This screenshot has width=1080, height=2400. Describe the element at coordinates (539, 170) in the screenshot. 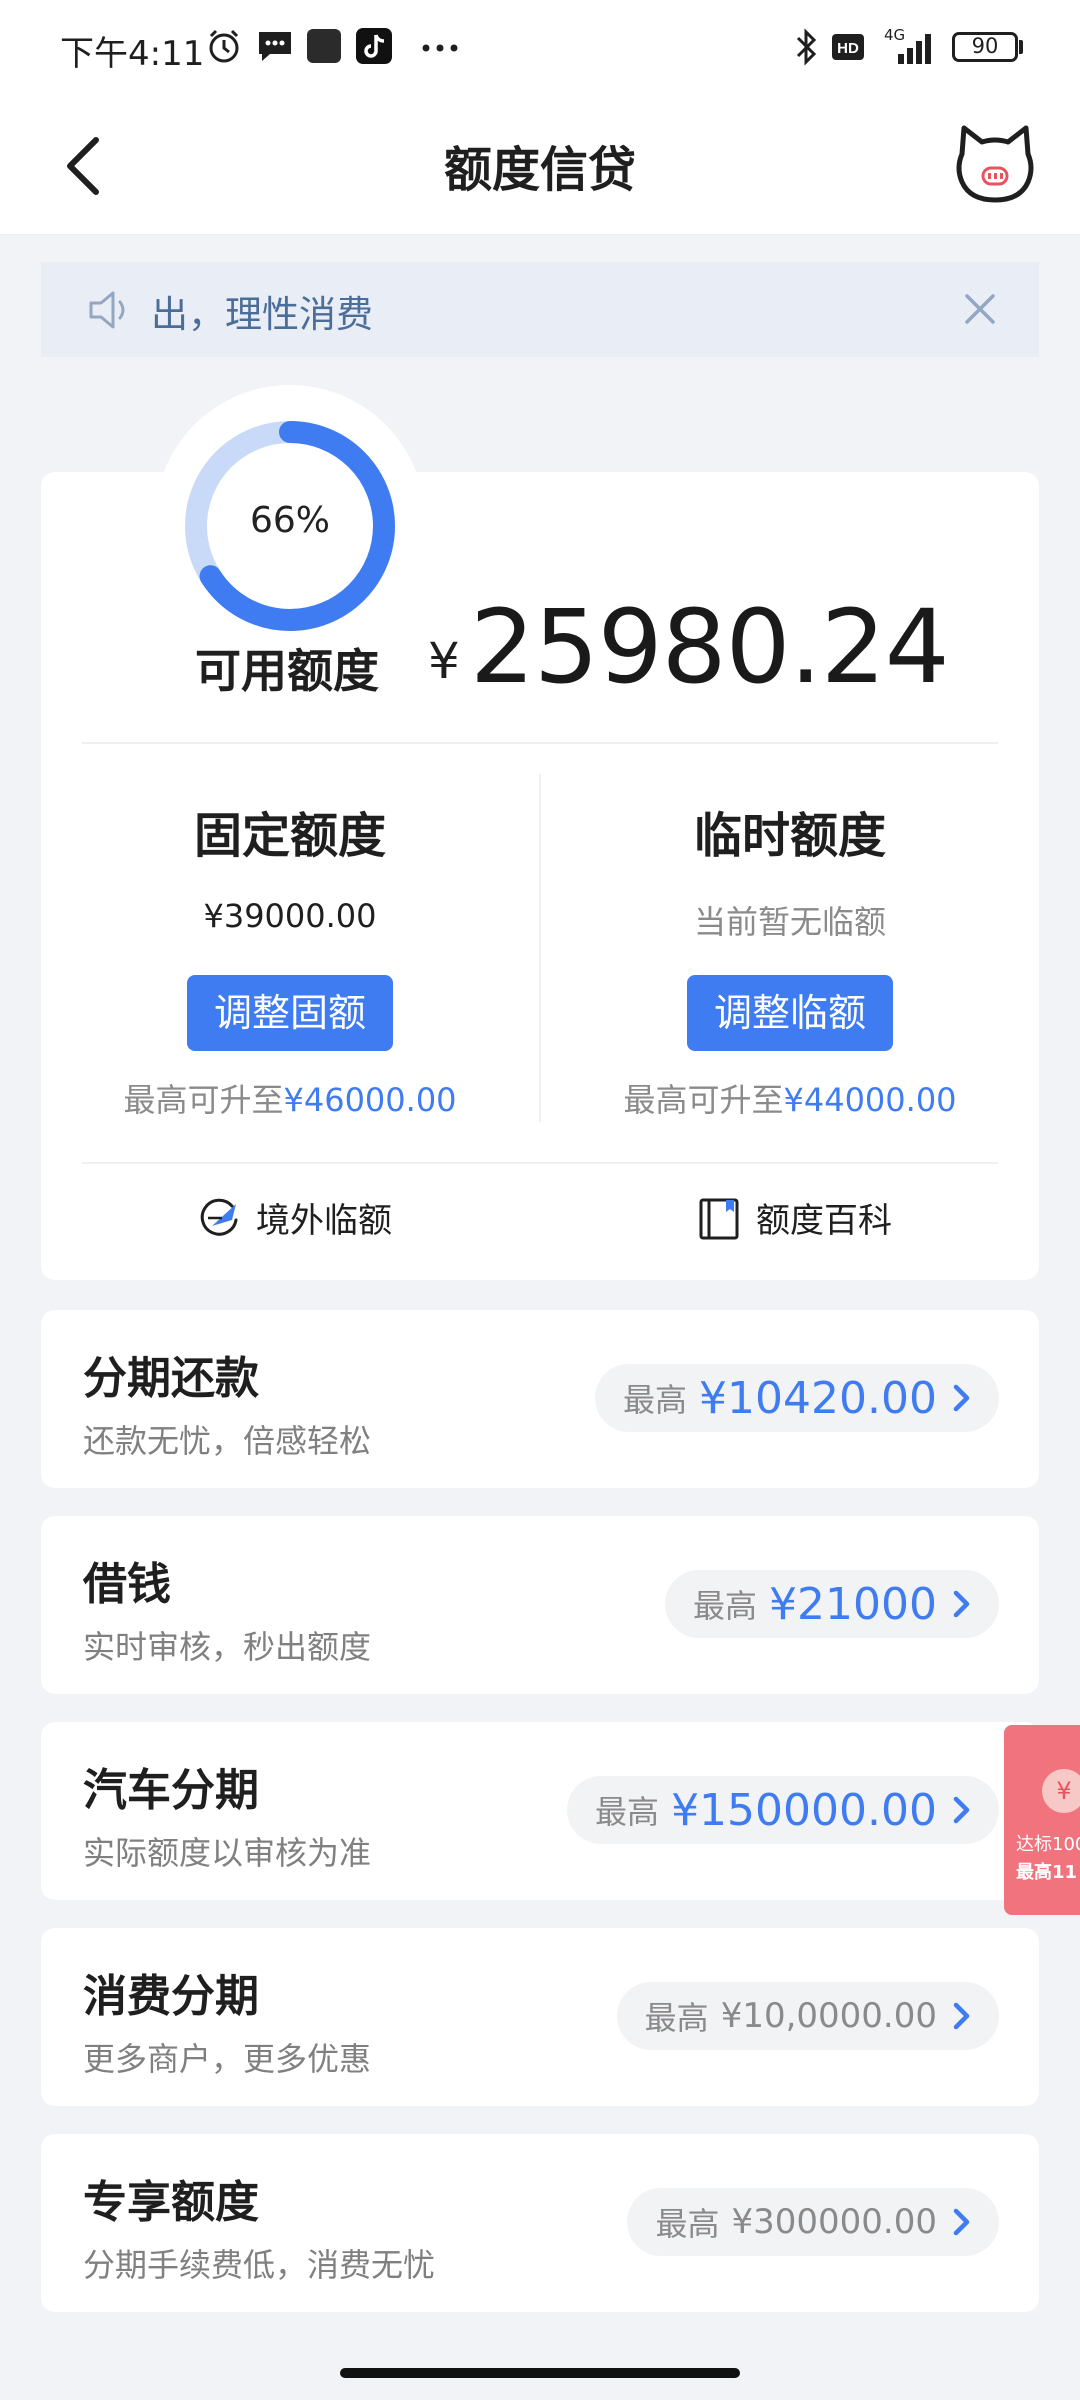

I see `page-title: 额度信贷` at that location.